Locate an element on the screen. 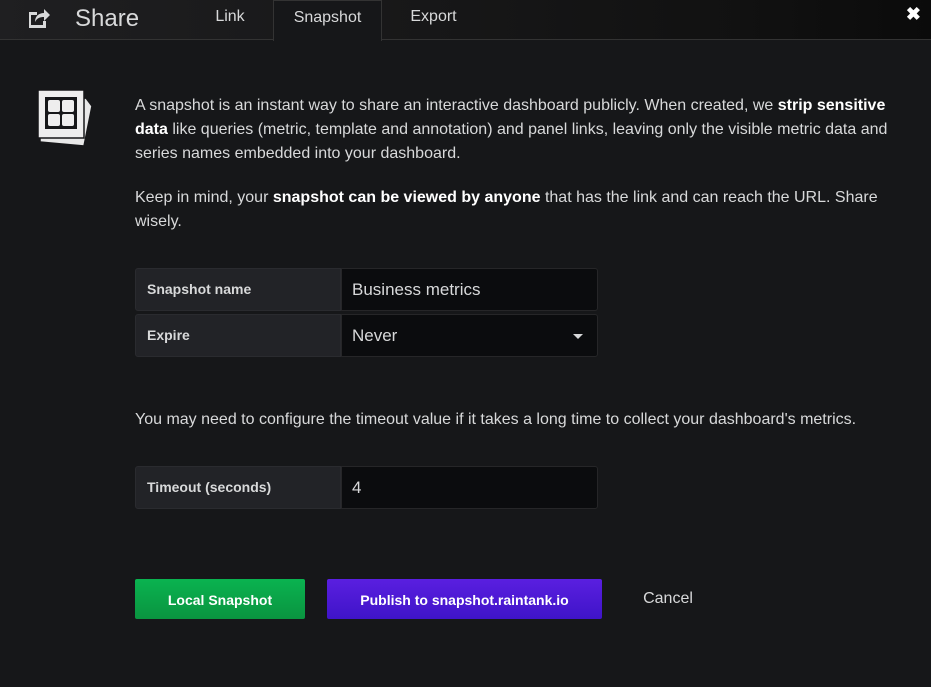  expire-value: Never is located at coordinates (375, 335).